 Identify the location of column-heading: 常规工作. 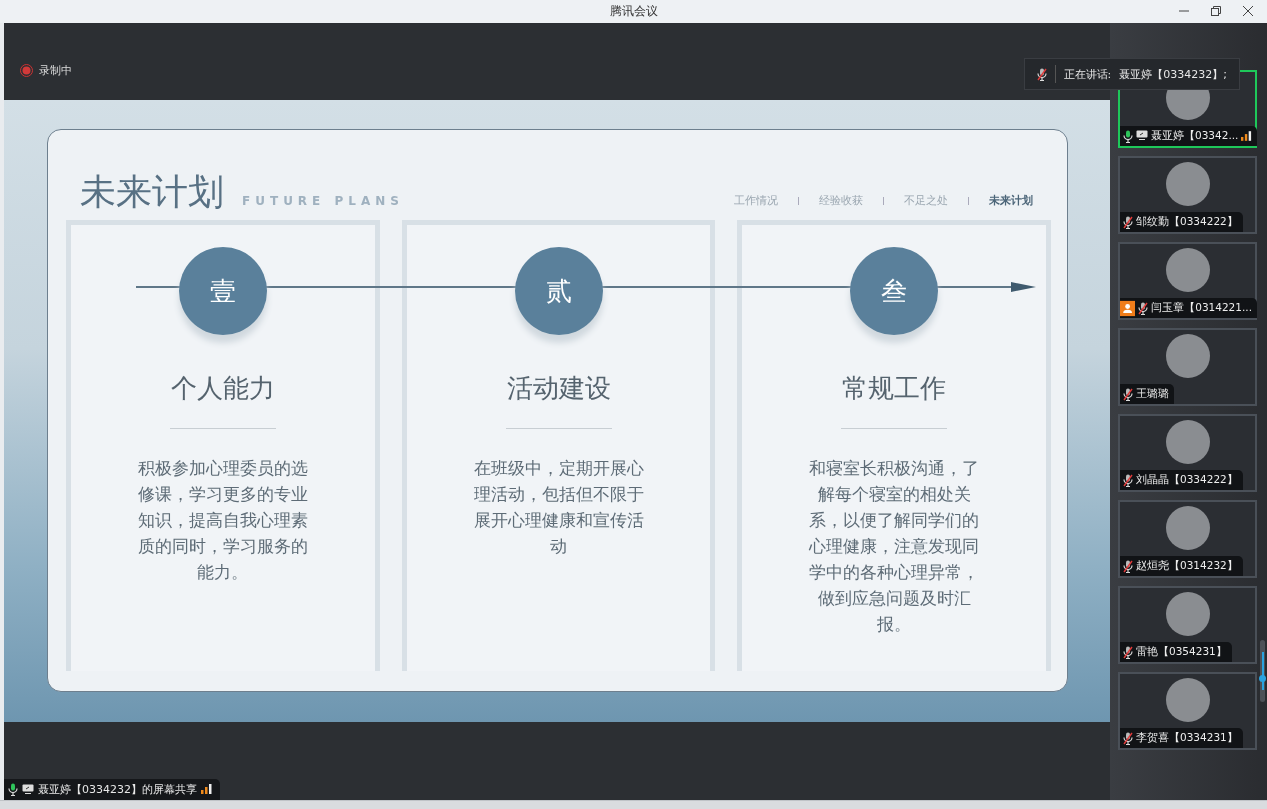
(894, 388).